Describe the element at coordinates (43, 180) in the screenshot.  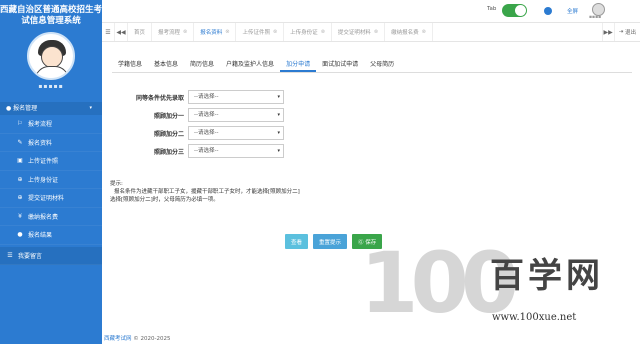
I see `sidebar-item-label: 上传身份证` at that location.